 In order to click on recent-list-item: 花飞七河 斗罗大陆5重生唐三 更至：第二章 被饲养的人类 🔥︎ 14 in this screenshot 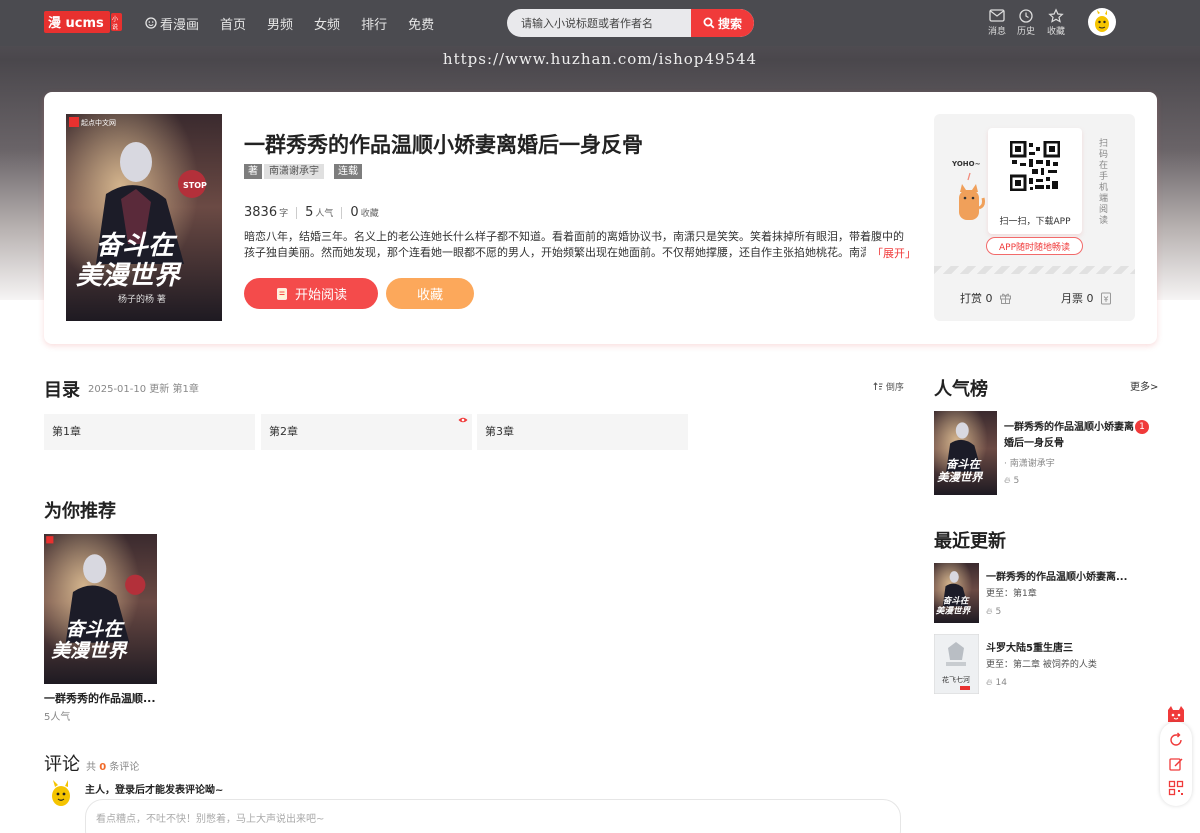, I will do `click(1045, 664)`.